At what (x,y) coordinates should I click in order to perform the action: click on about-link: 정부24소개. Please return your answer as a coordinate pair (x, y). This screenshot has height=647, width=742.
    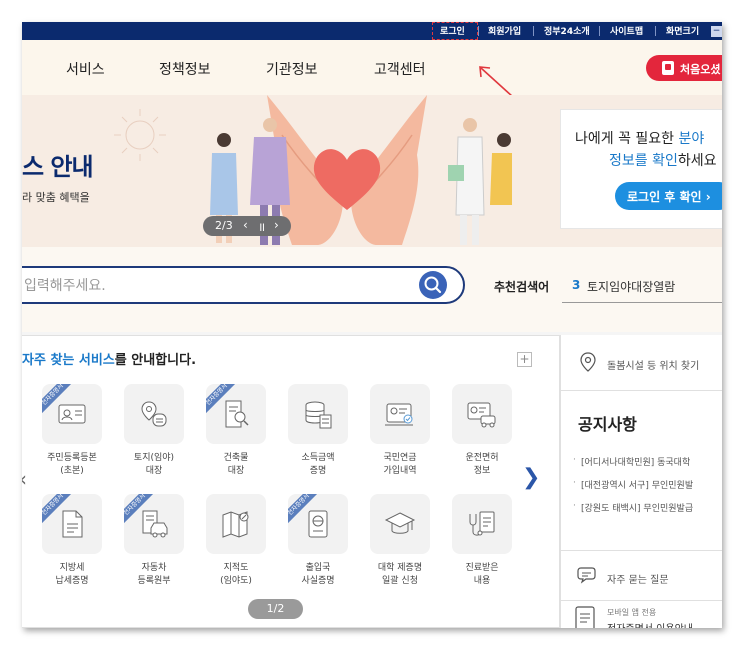
    Looking at the image, I should click on (567, 30).